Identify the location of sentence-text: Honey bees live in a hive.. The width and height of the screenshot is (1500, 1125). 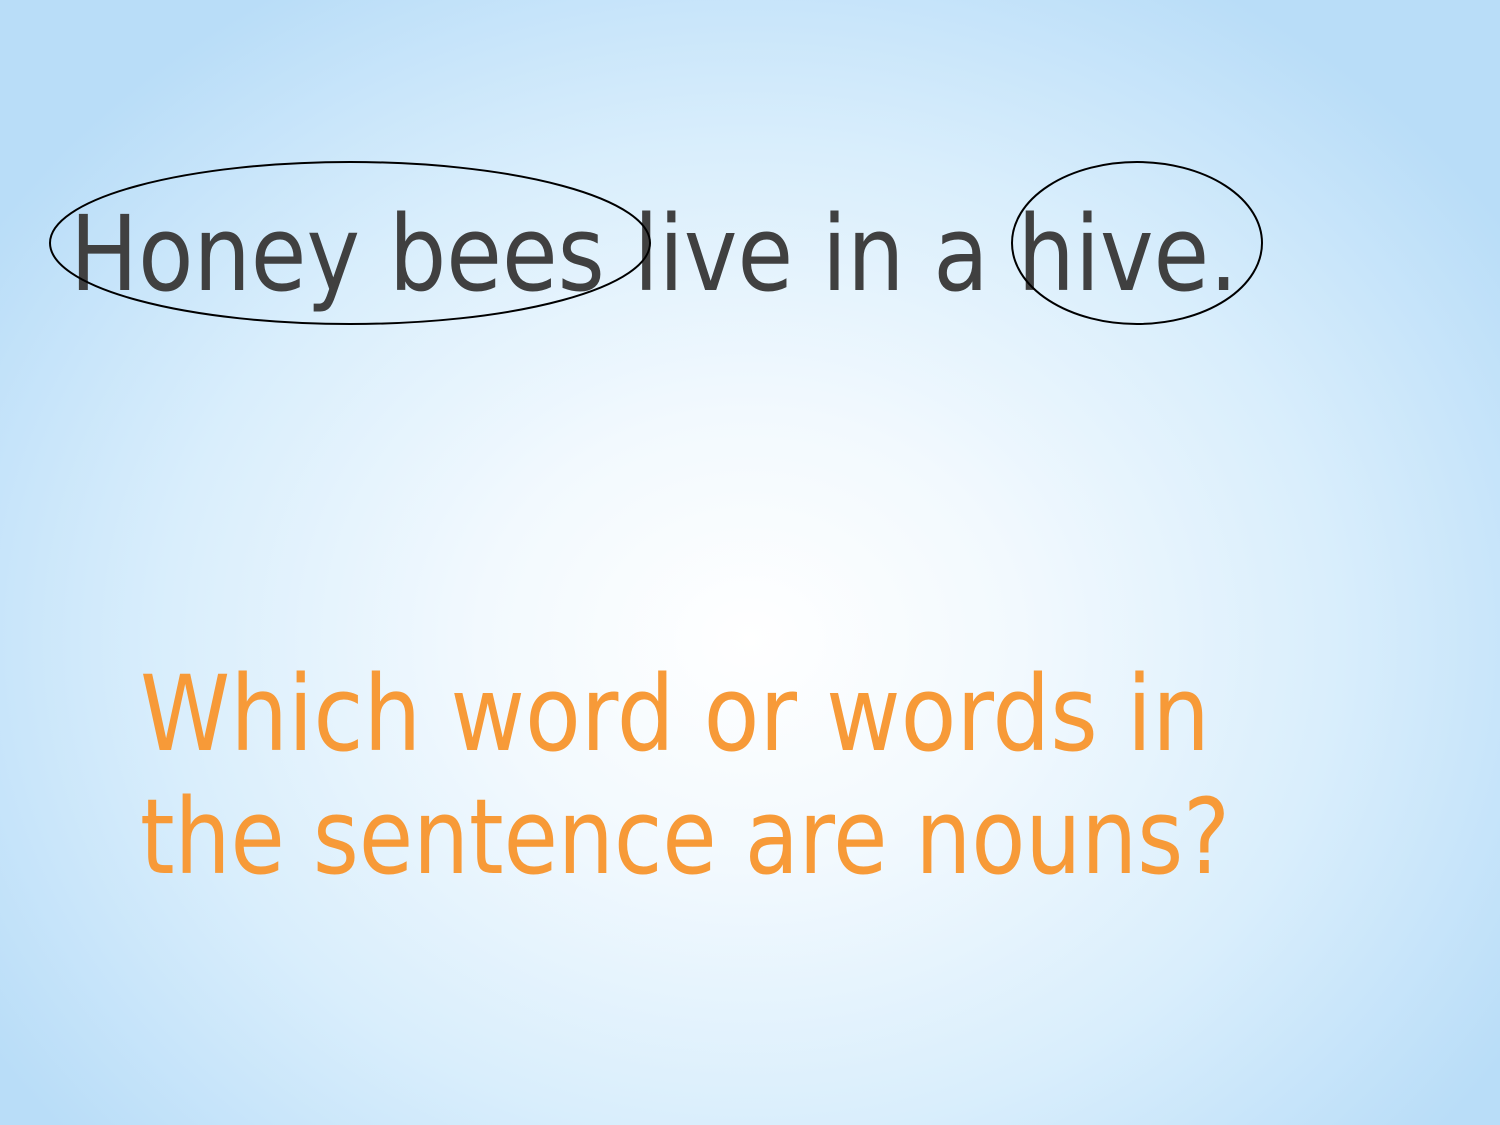
(654, 254).